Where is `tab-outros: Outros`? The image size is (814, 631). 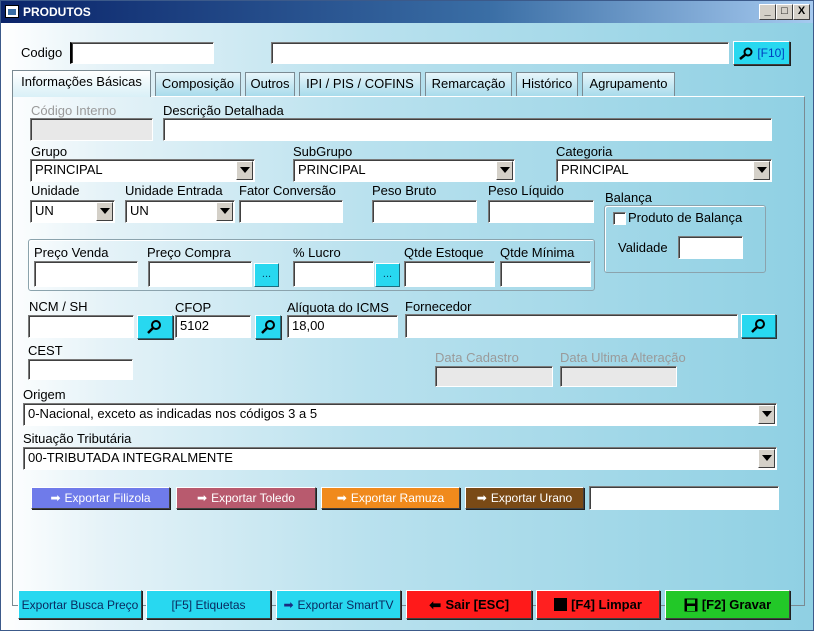
tab-outros: Outros is located at coordinates (270, 84).